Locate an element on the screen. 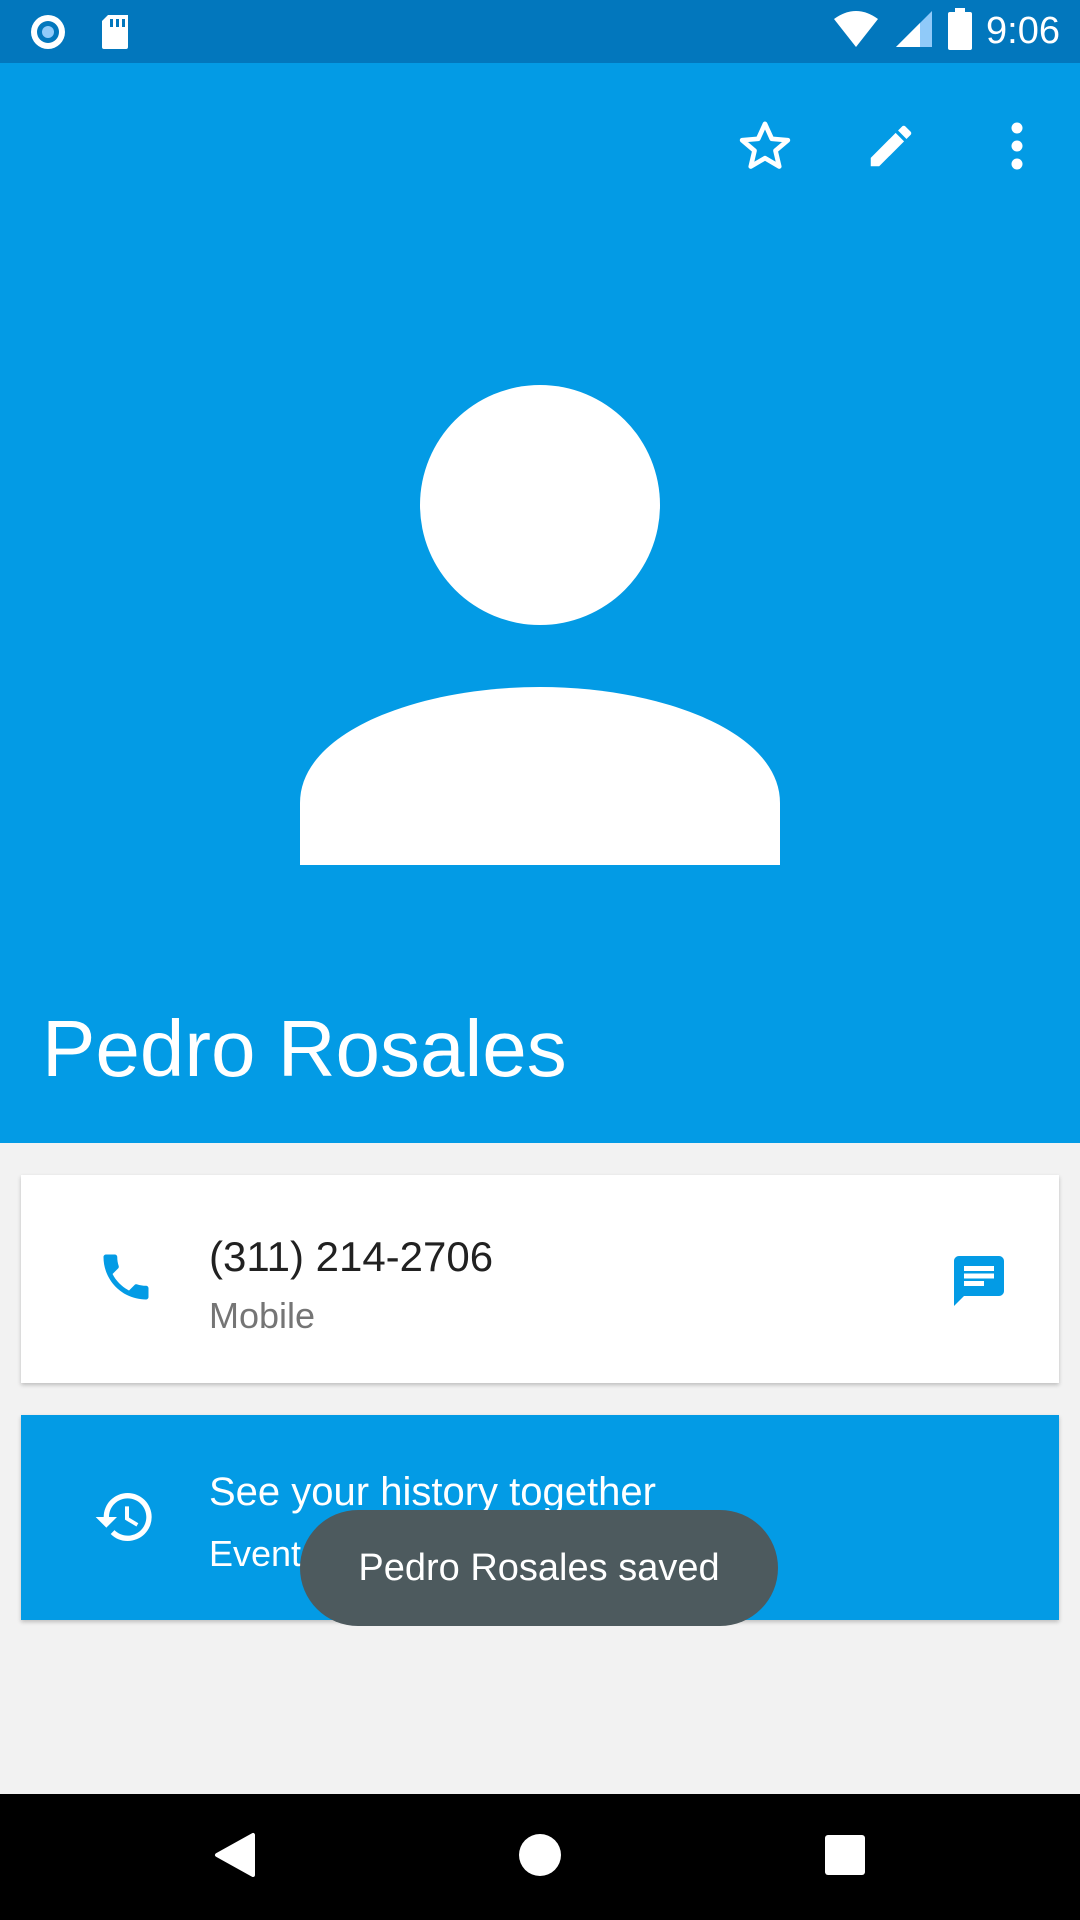 The height and width of the screenshot is (1920, 1080). history-icon is located at coordinates (125, 1519).